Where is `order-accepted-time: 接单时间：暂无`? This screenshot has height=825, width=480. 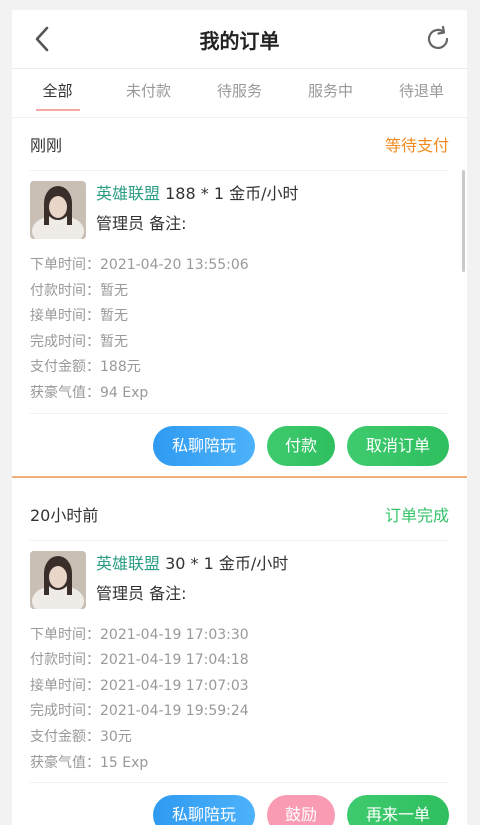 order-accepted-time: 接单时间：暂无 is located at coordinates (79, 316).